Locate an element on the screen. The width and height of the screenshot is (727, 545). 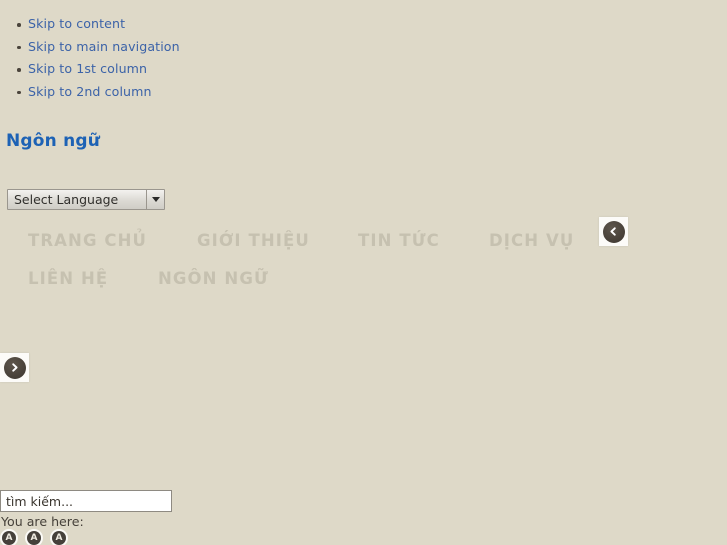
skip-link-item: Skip to 2nd column is located at coordinates (363, 92).